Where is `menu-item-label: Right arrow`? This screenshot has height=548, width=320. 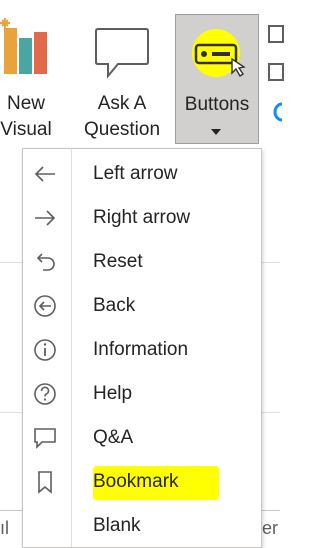
menu-item-label: Right arrow is located at coordinates (142, 217).